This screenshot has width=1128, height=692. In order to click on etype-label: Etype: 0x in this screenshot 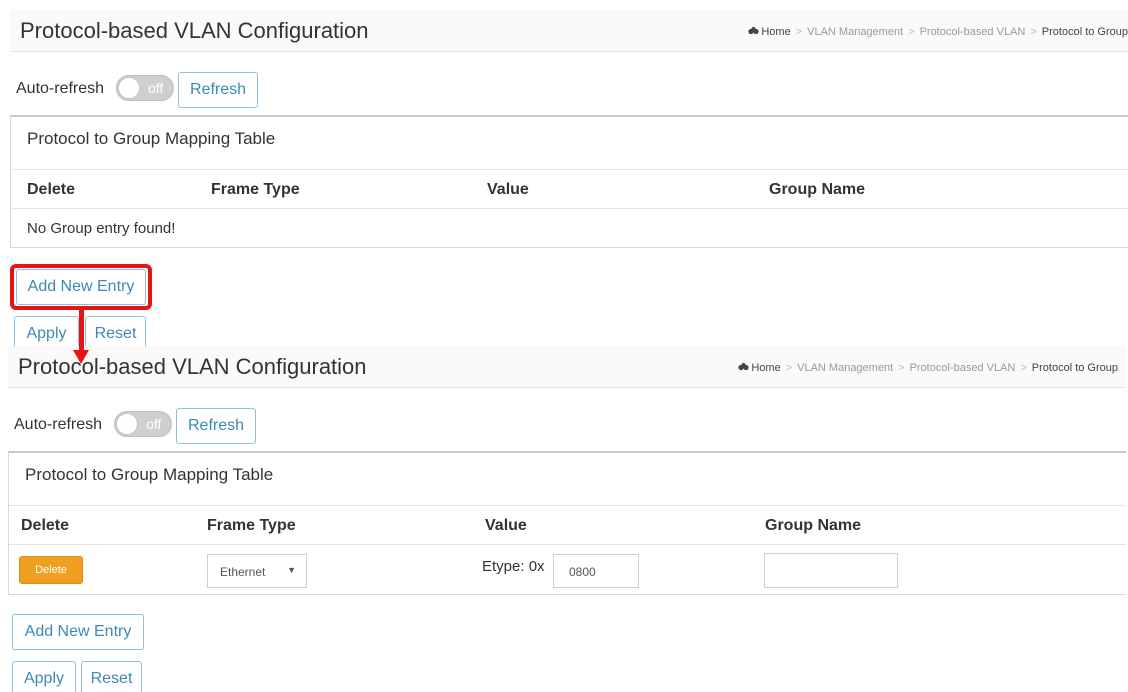, I will do `click(513, 566)`.